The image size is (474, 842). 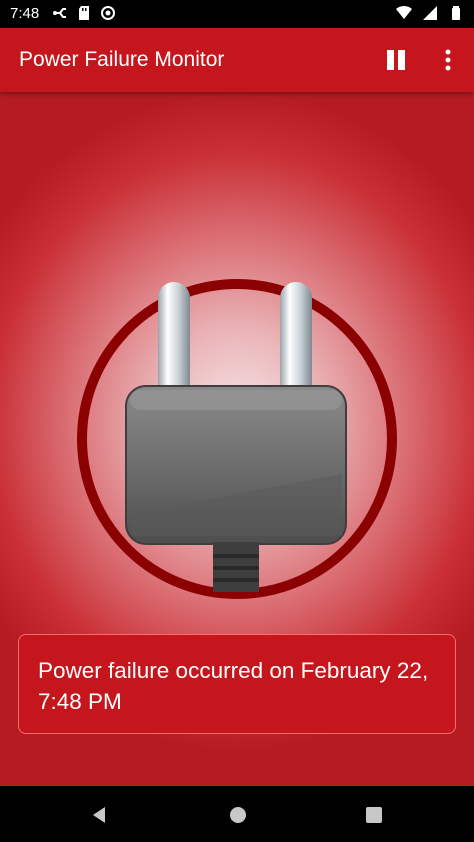 What do you see at coordinates (448, 60) in the screenshot?
I see `more-vert-icon` at bounding box center [448, 60].